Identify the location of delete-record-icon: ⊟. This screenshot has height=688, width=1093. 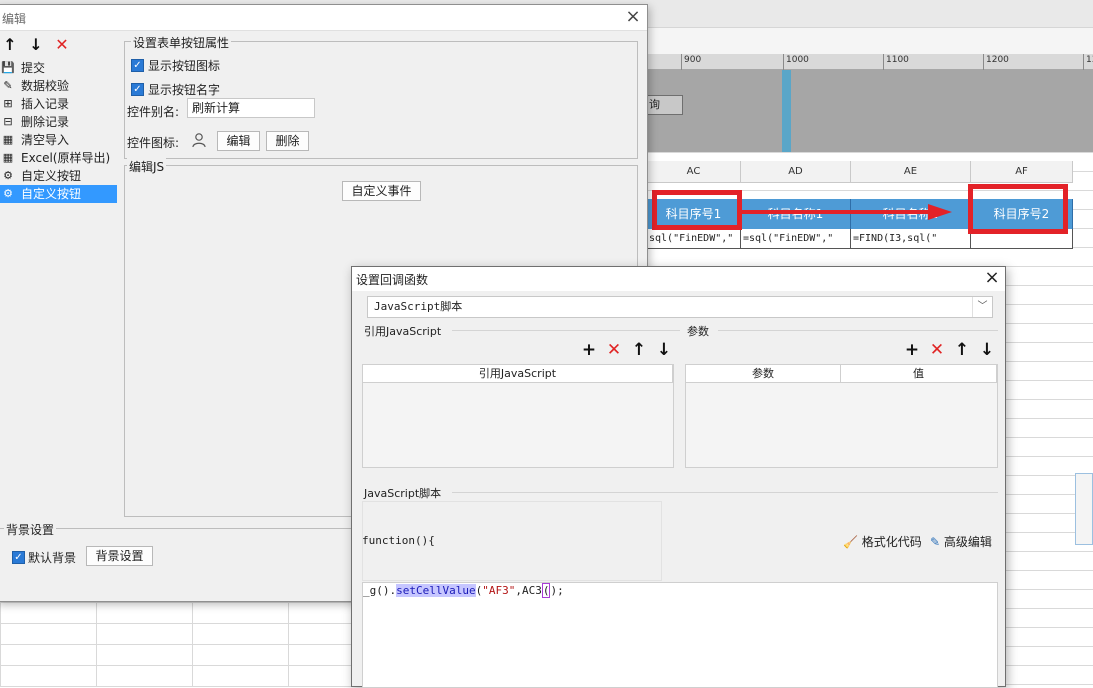
(8, 121).